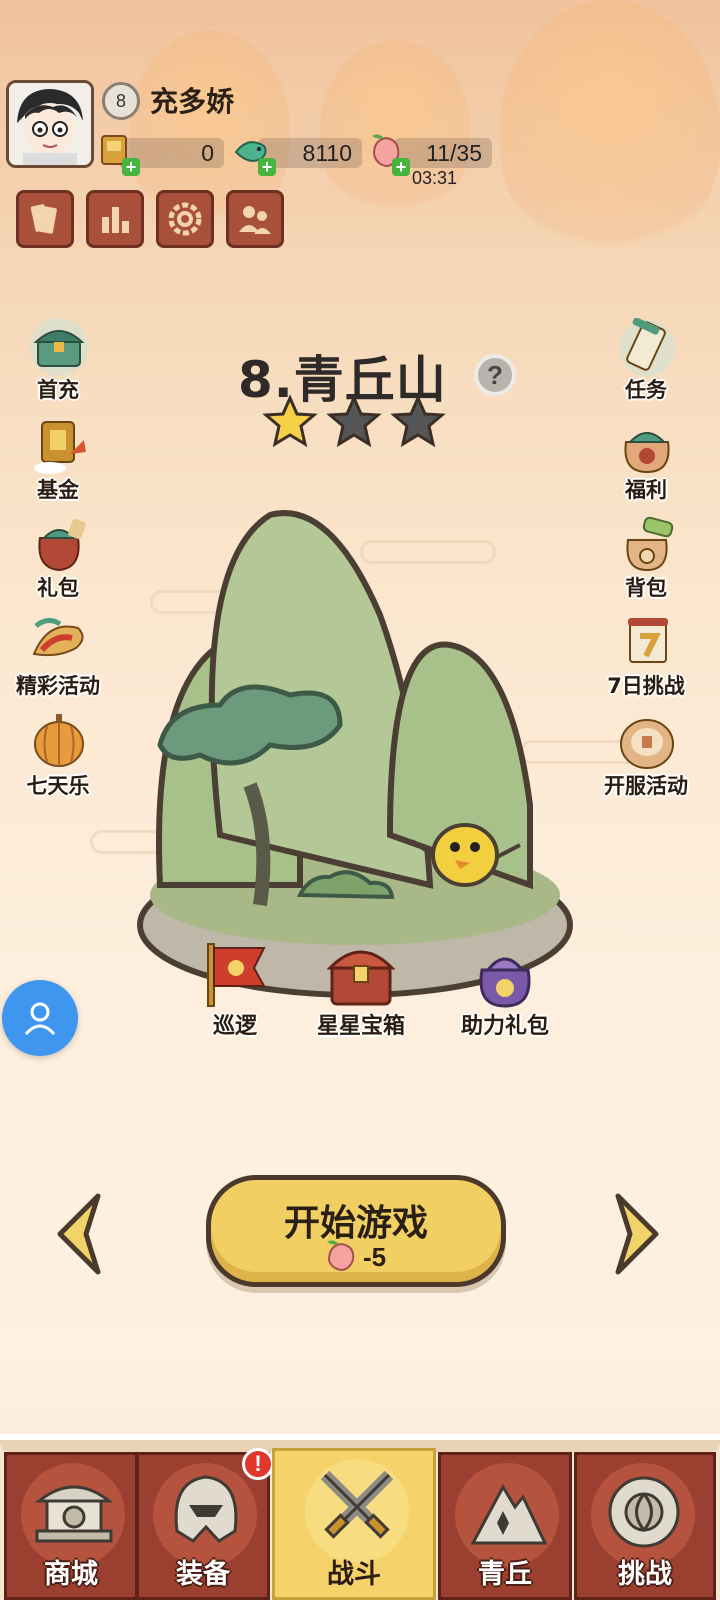 The image size is (720, 1600). I want to click on welfare-bag-icon, so click(647, 453).